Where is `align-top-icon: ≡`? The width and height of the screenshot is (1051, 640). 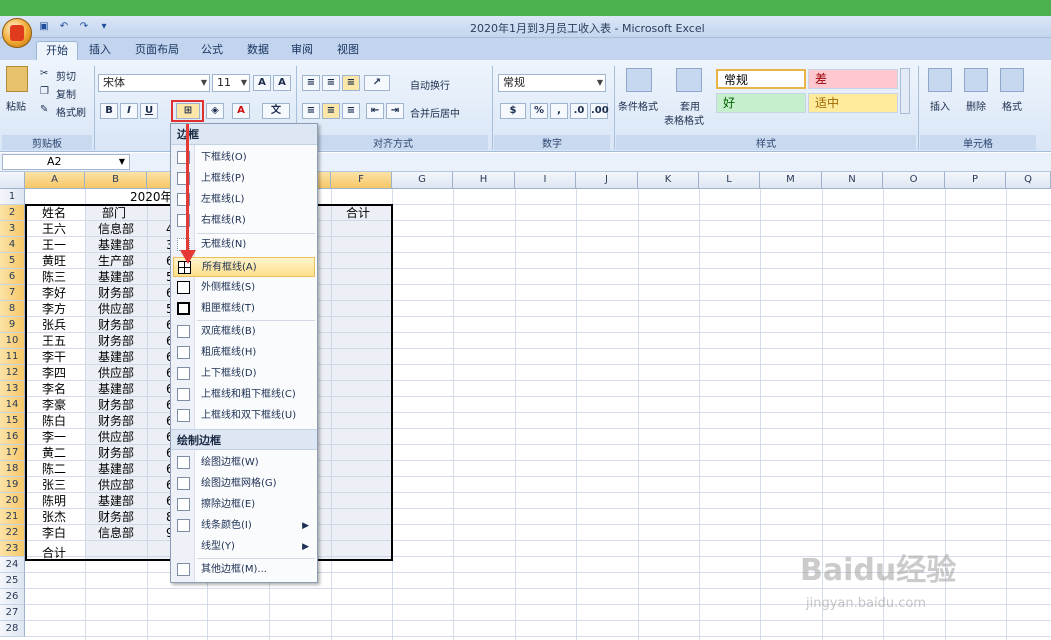 align-top-icon: ≡ is located at coordinates (311, 83).